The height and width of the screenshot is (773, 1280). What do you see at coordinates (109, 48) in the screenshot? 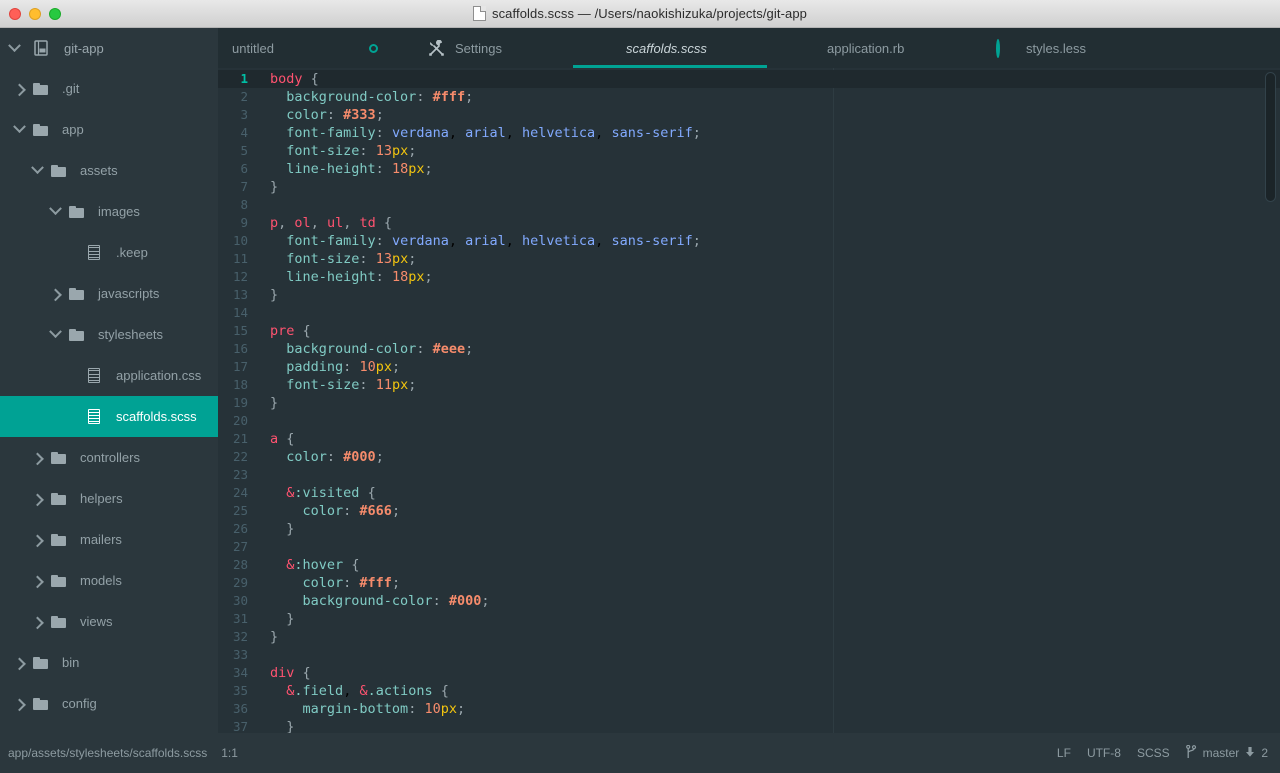
I see `project-header: git-app` at bounding box center [109, 48].